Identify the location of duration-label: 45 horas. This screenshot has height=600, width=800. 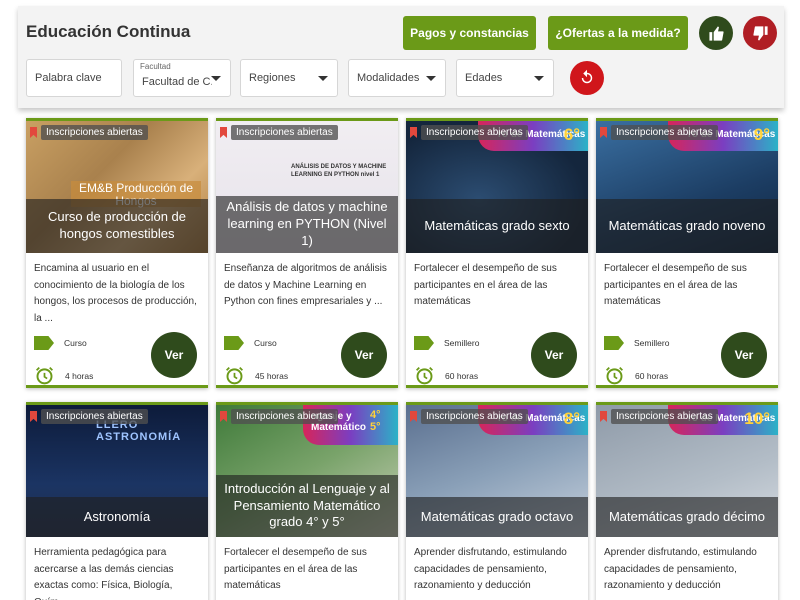
(272, 375).